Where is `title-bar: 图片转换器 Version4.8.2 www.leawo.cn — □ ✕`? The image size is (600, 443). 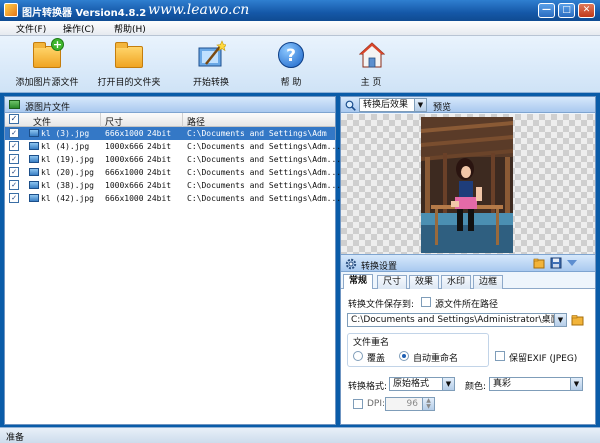
title-bar: 图片转换器 Version4.8.2 www.leawo.cn — □ ✕ is located at coordinates (300, 10).